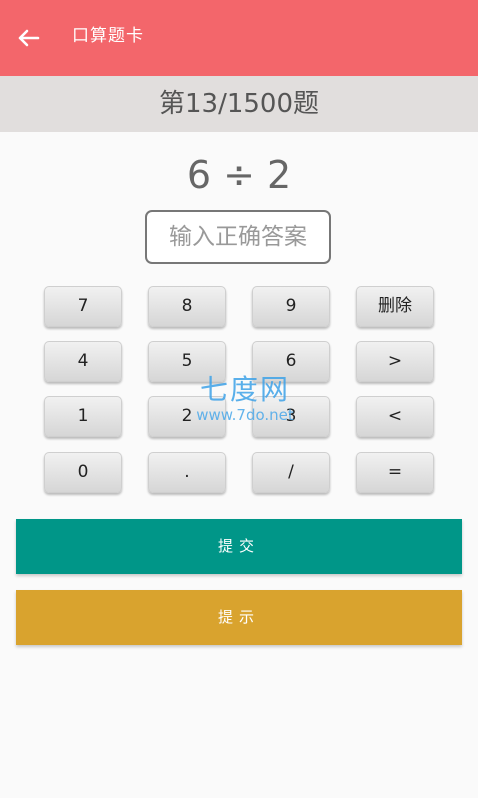 The width and height of the screenshot is (478, 798). I want to click on key-9: 9, so click(291, 306).